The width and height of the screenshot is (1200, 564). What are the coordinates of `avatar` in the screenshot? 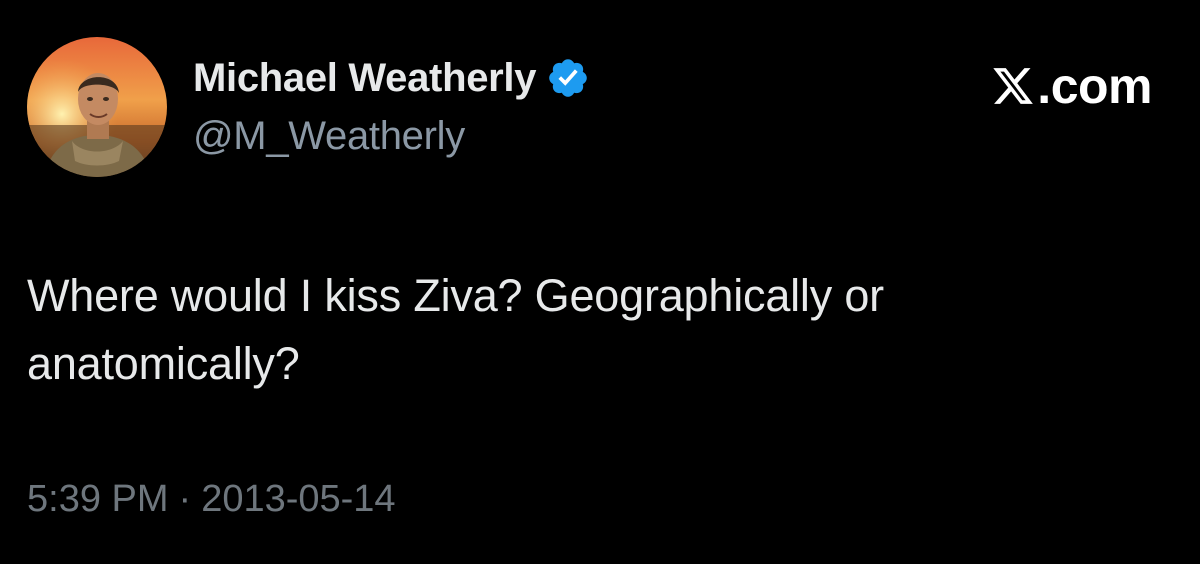 It's located at (97, 107).